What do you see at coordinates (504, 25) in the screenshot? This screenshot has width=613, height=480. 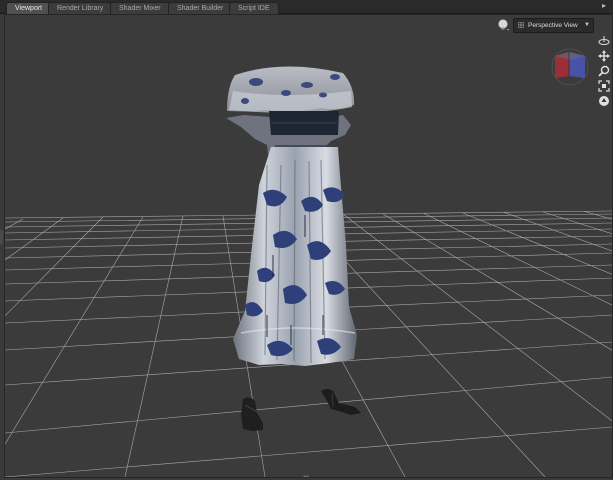 I see `light-bulb-icon` at bounding box center [504, 25].